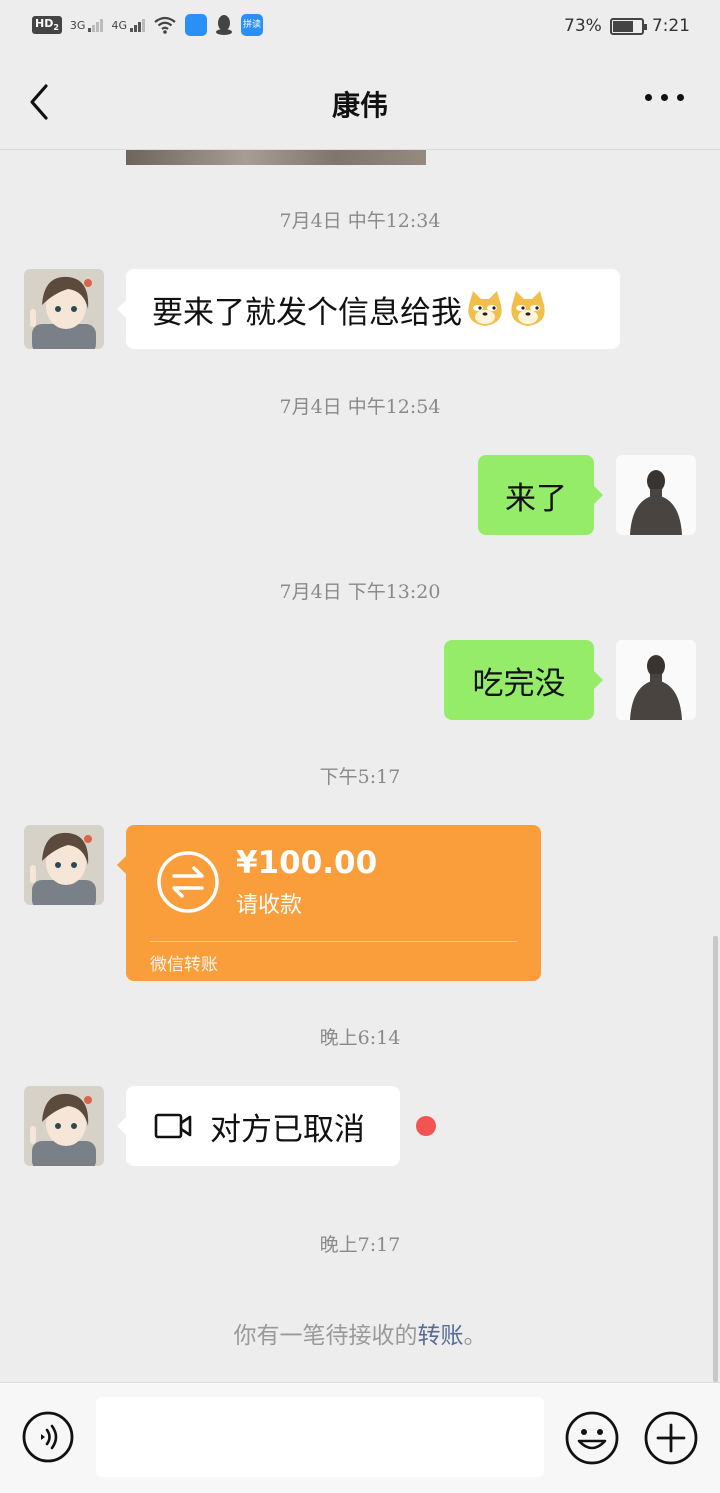 The height and width of the screenshot is (1493, 720). I want to click on status-bar-right: 73% 7:21, so click(627, 26).